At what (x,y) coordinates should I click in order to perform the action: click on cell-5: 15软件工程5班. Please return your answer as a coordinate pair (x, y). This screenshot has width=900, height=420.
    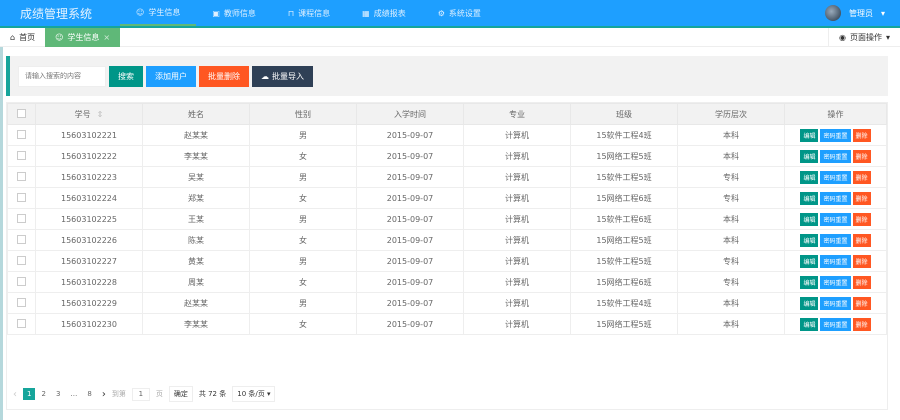
    Looking at the image, I should click on (624, 261).